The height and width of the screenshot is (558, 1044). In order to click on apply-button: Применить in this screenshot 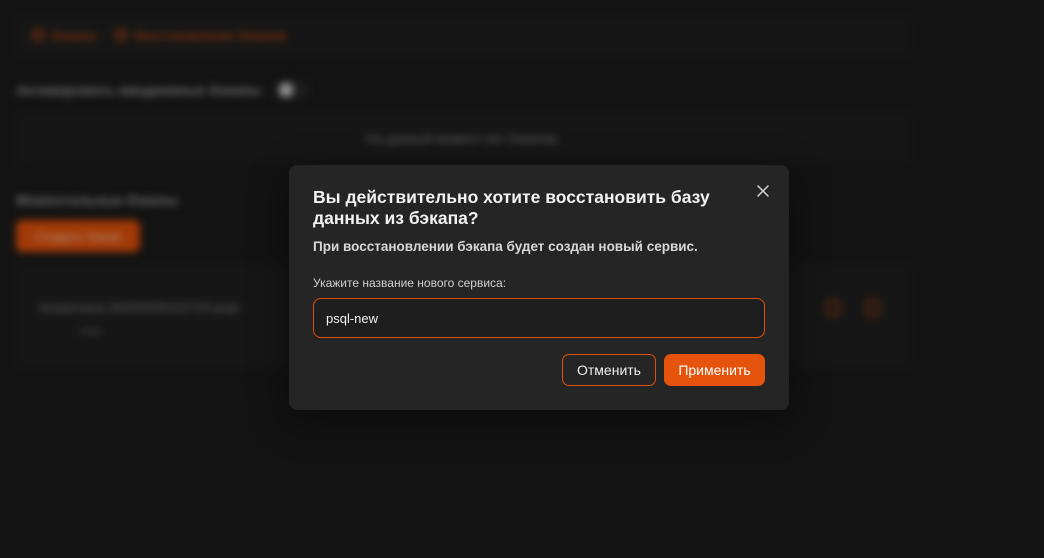, I will do `click(714, 370)`.